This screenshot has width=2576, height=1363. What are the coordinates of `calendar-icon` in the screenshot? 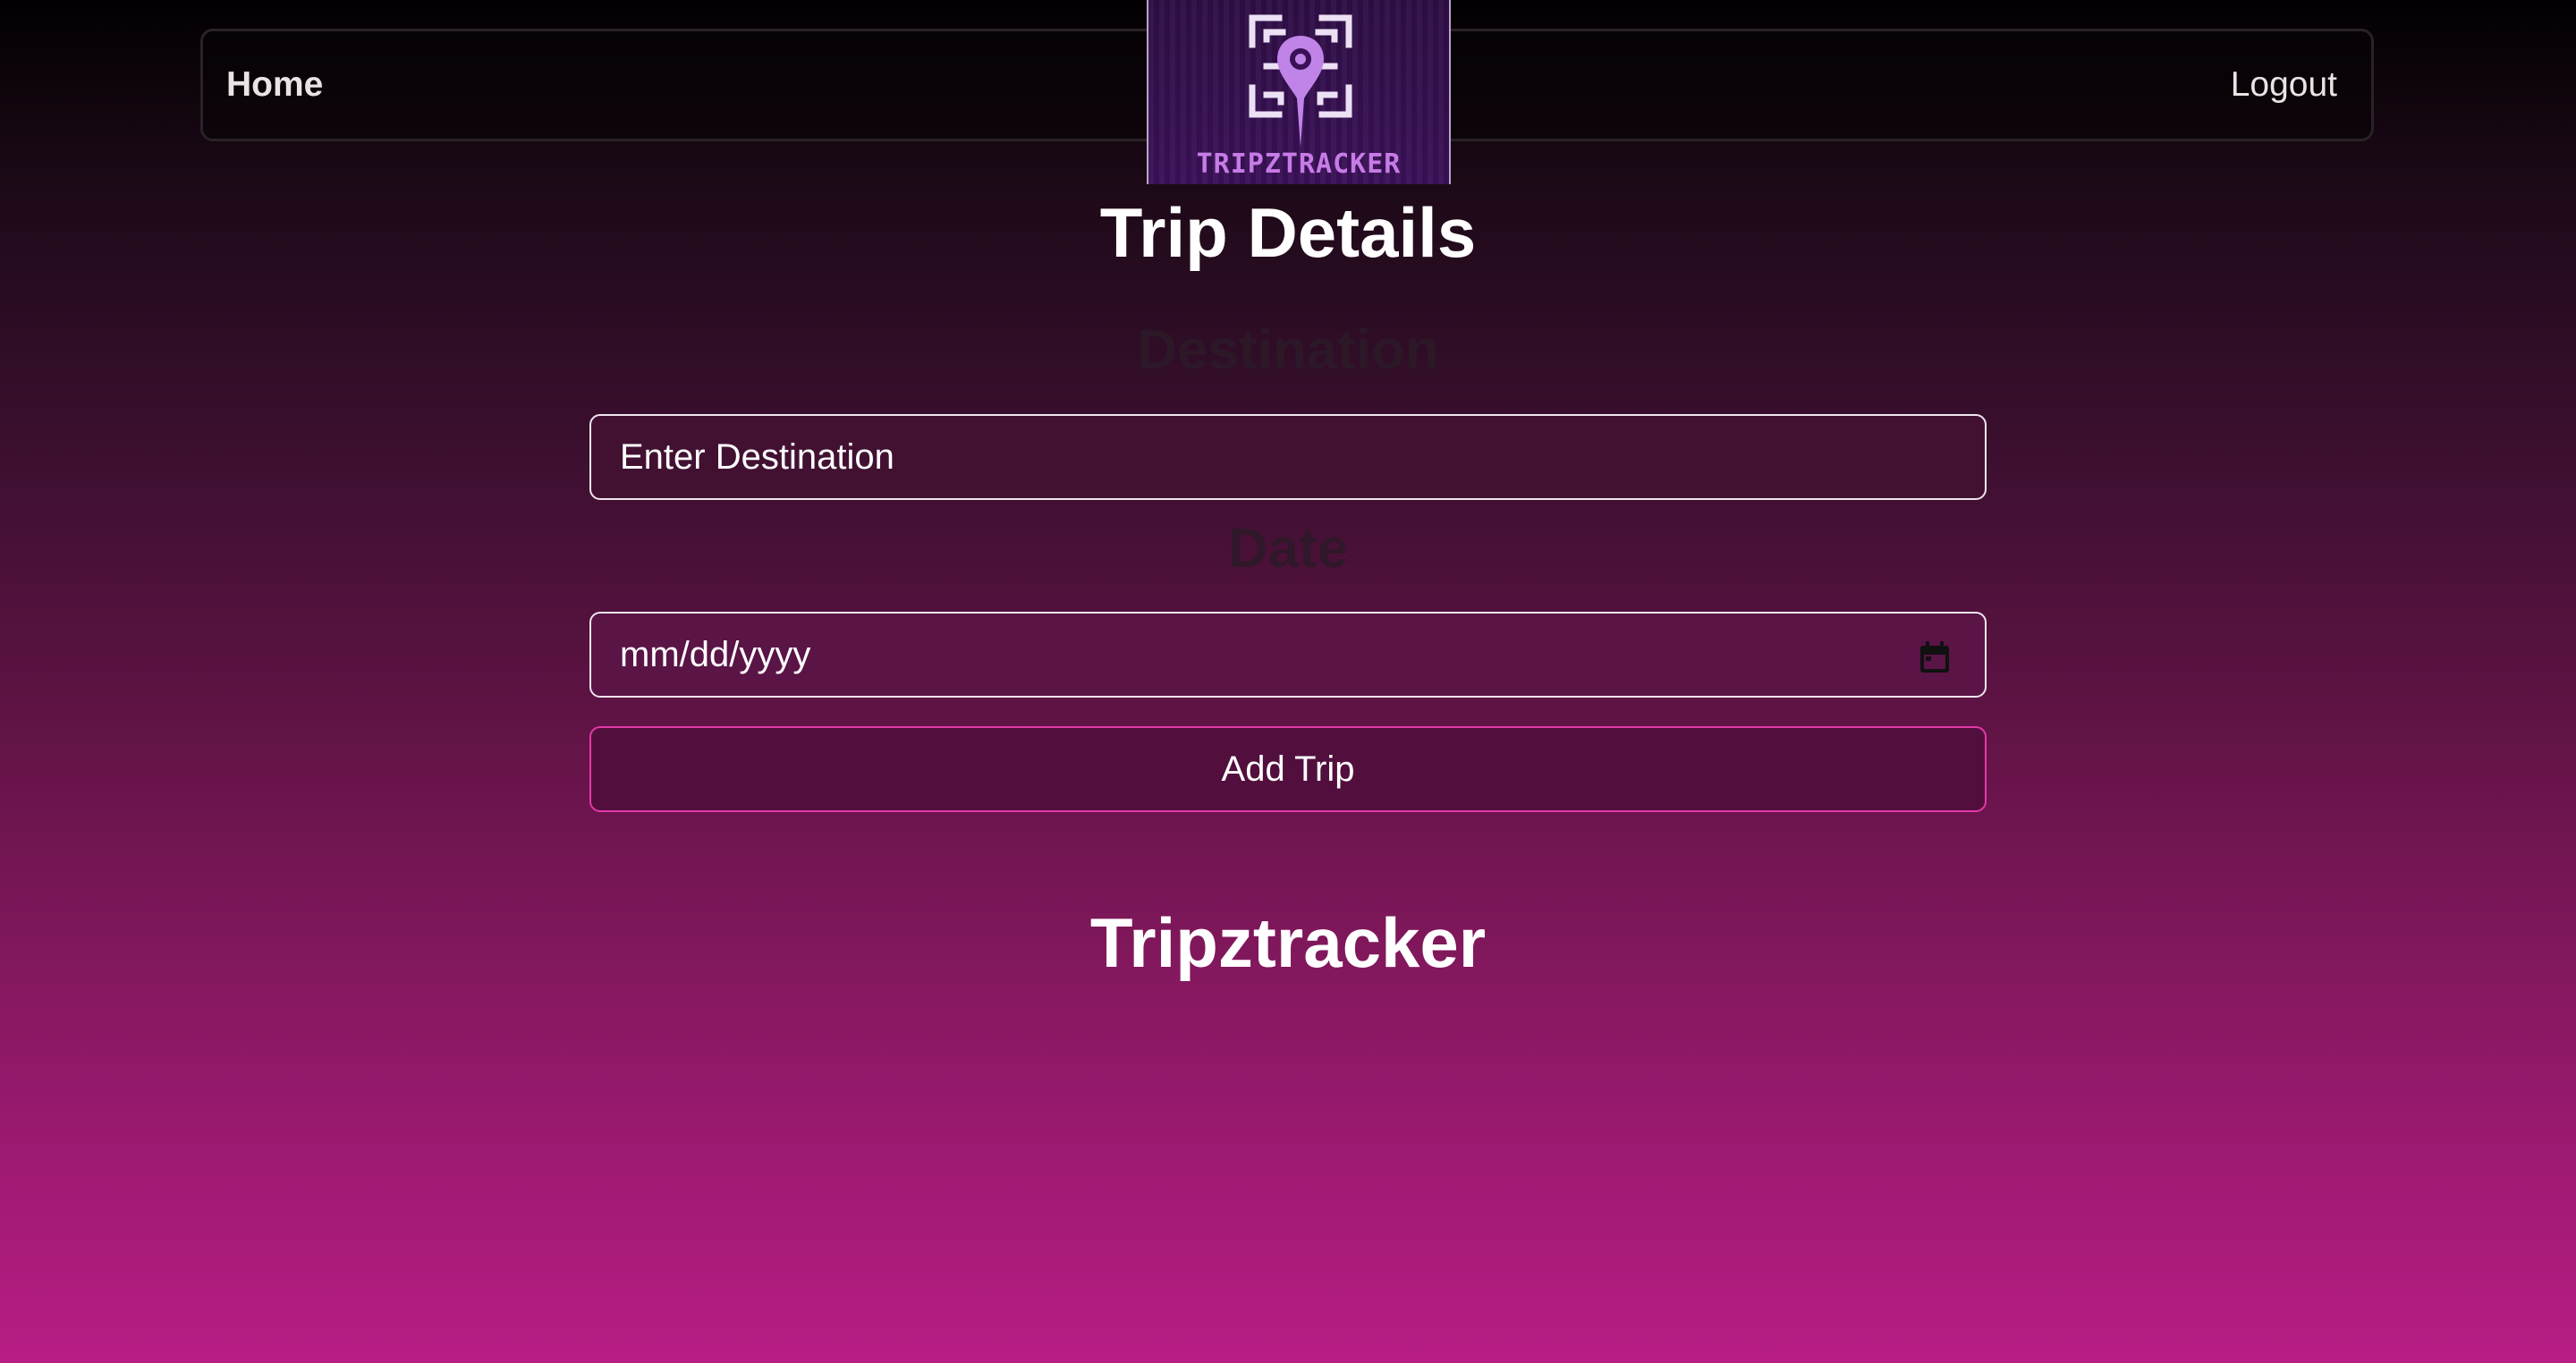 It's located at (1935, 657).